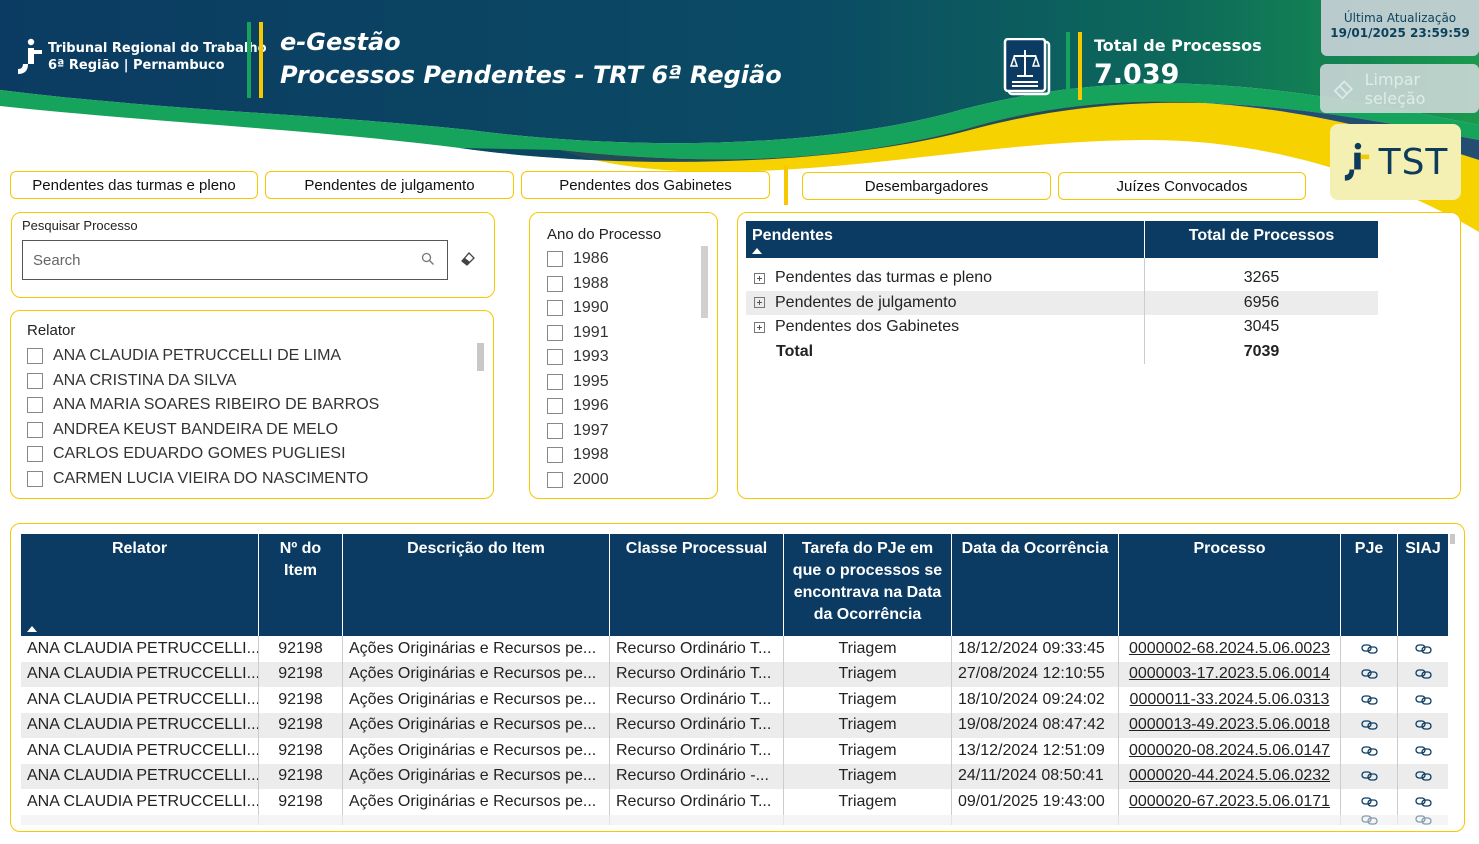 The image size is (1479, 844). What do you see at coordinates (868, 751) in the screenshot?
I see `cell-tarefa: Triagem` at bounding box center [868, 751].